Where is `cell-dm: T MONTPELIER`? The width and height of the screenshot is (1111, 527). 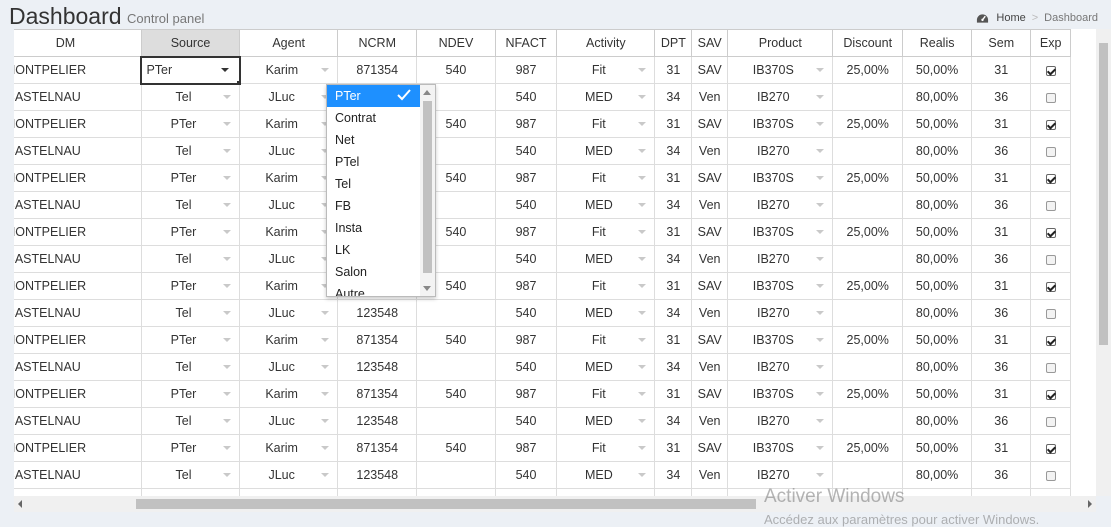
cell-dm: T MONTPELIER is located at coordinates (78, 394).